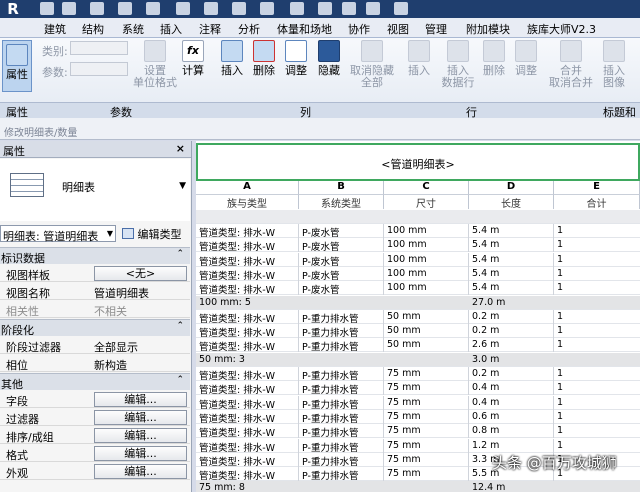 This screenshot has height=492, width=640. Describe the element at coordinates (341, 202) in the screenshot. I see `column-header: 系统类型` at that location.